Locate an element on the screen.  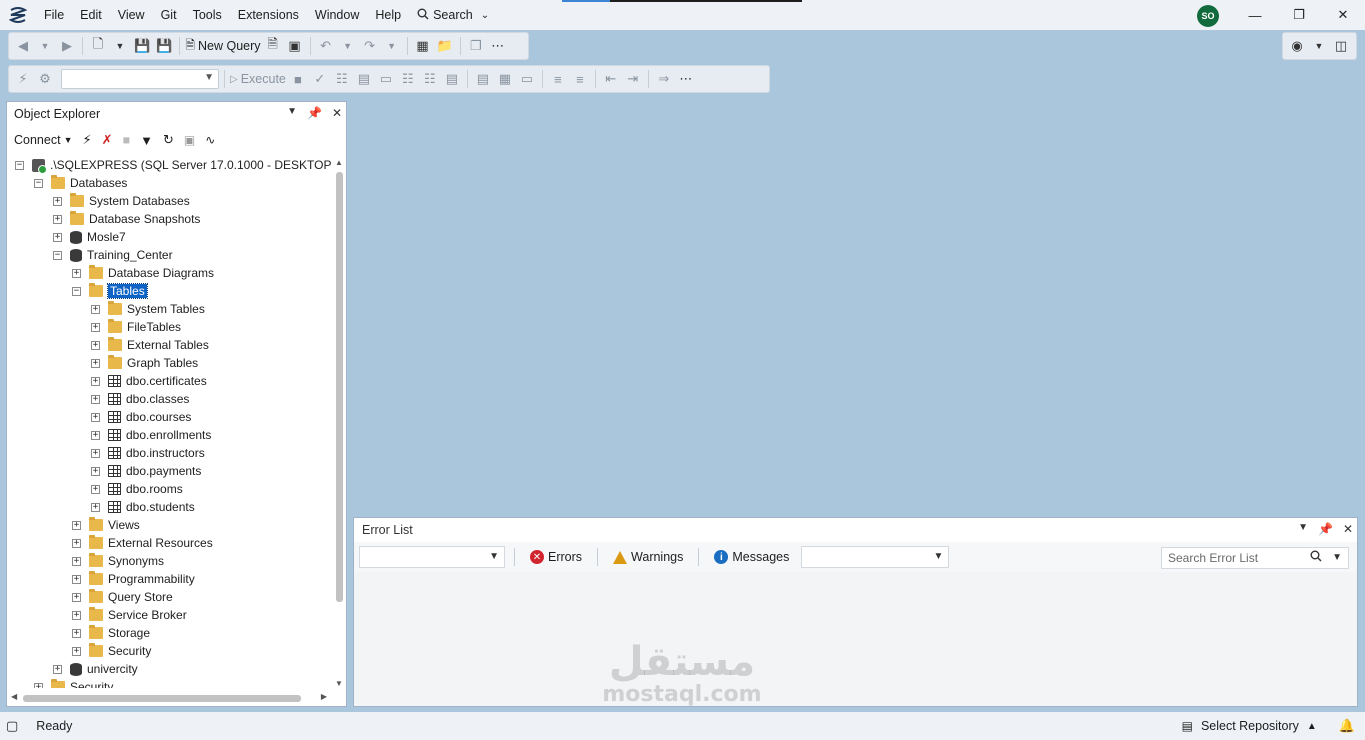
uncomment-icon: ≡ is located at coordinates (580, 79).